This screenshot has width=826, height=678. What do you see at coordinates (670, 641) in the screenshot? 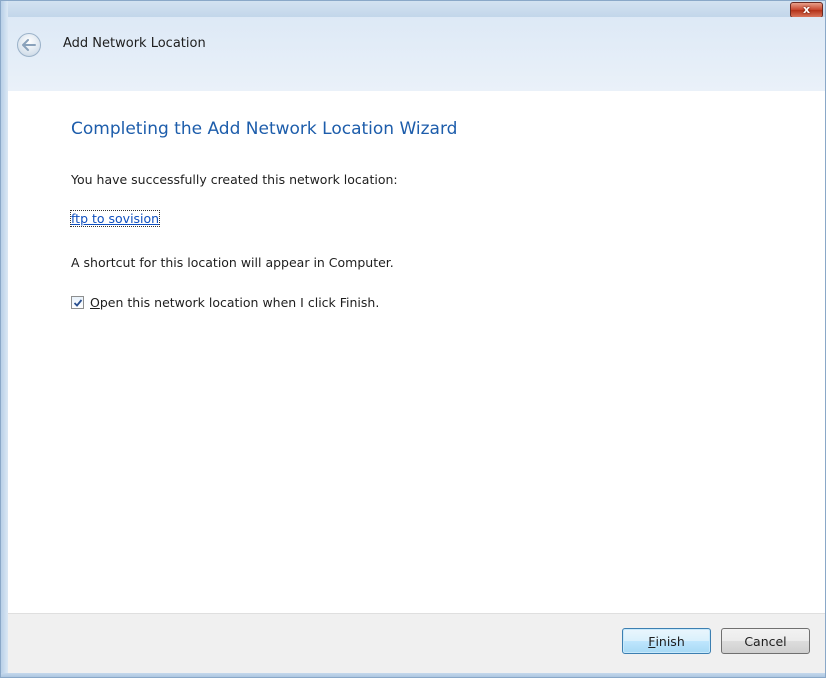
I see `finish-button-label: inish` at bounding box center [670, 641].